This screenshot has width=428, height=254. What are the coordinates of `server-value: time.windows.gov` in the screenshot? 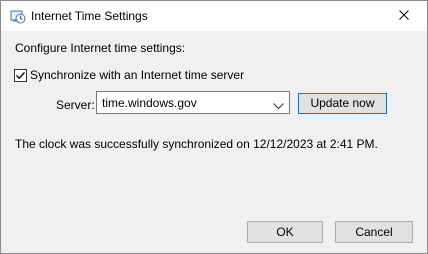 It's located at (149, 103).